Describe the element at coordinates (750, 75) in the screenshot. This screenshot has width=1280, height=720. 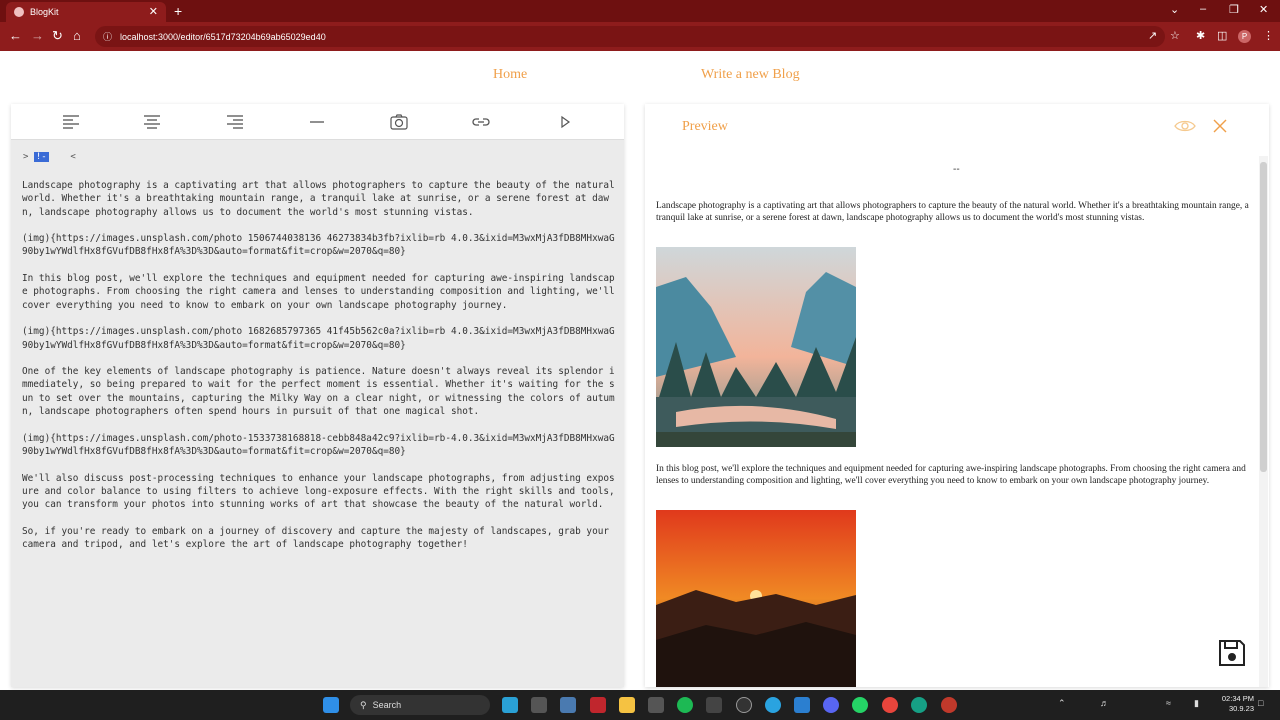
I see `nav-write-blog-link: Write a new Blog` at that location.